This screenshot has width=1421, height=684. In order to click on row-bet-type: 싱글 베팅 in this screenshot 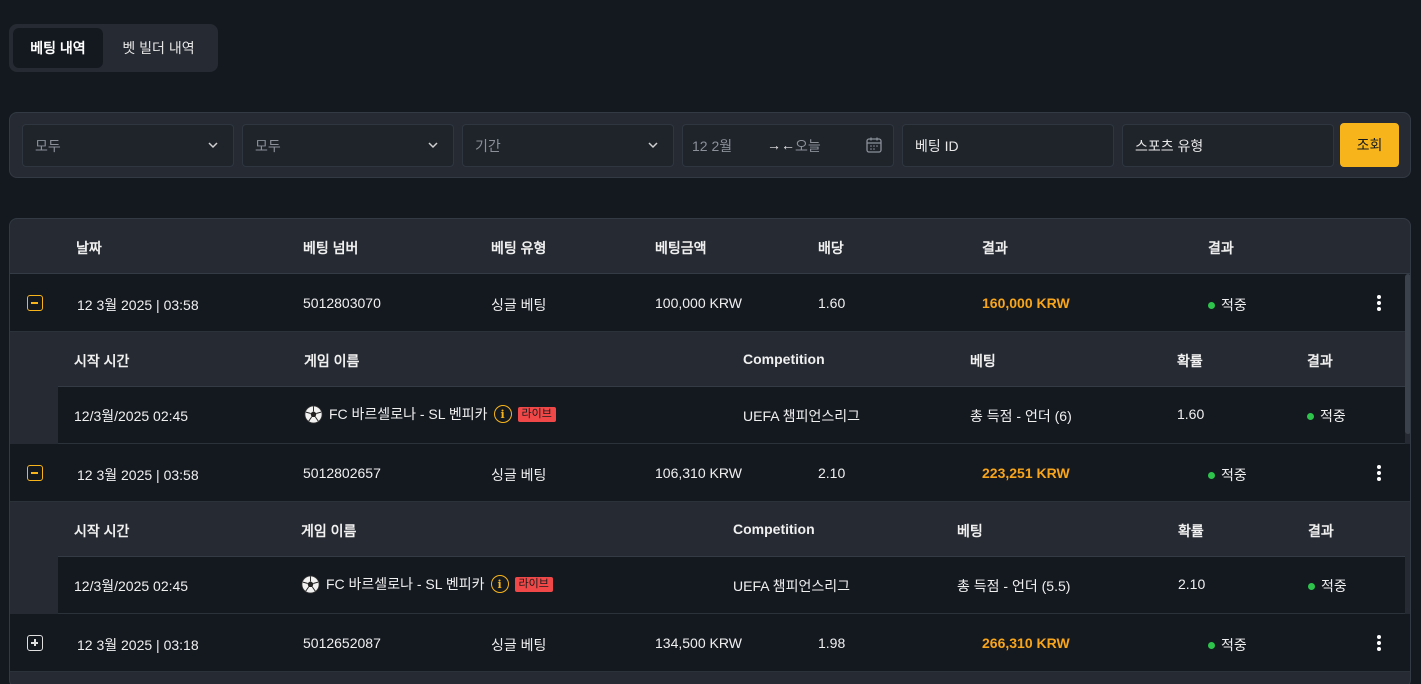, I will do `click(519, 645)`.